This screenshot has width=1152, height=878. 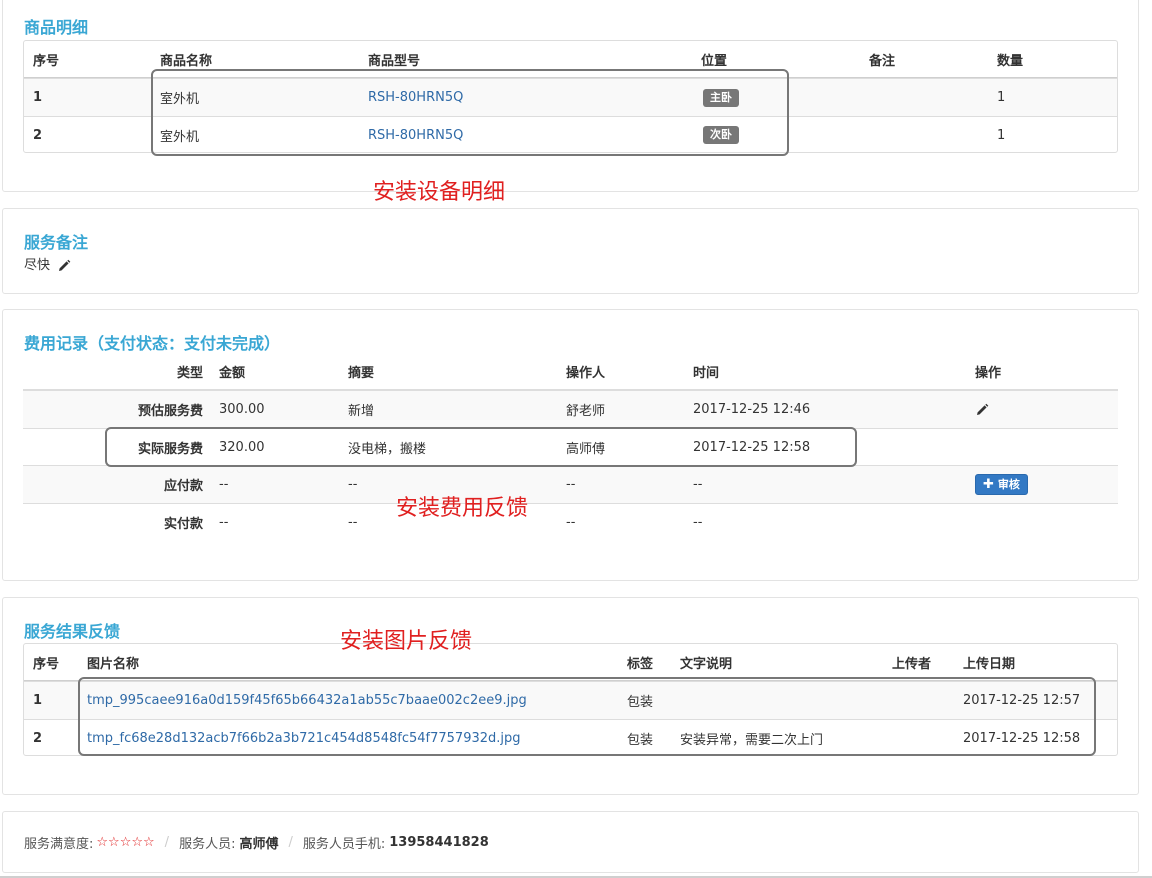 What do you see at coordinates (242, 447) in the screenshot?
I see `fee-amount: 320.00` at bounding box center [242, 447].